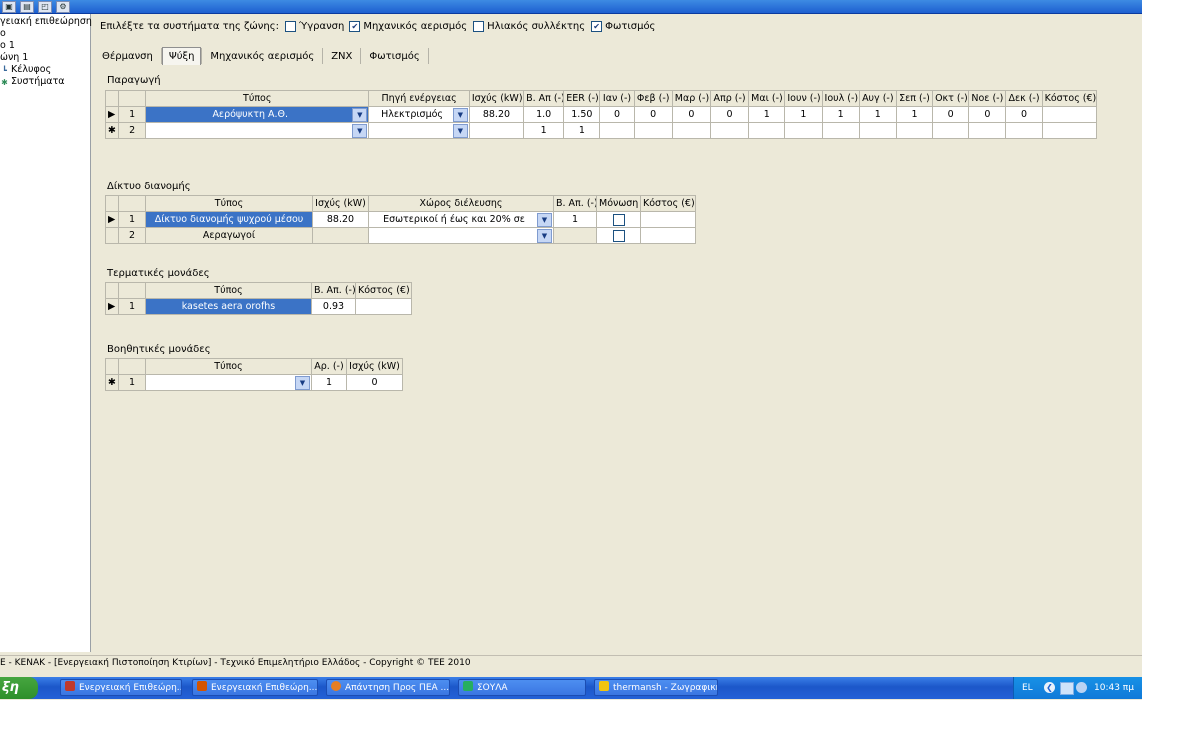 The width and height of the screenshot is (1200, 750). What do you see at coordinates (496, 130) in the screenshot?
I see `power-cell` at bounding box center [496, 130].